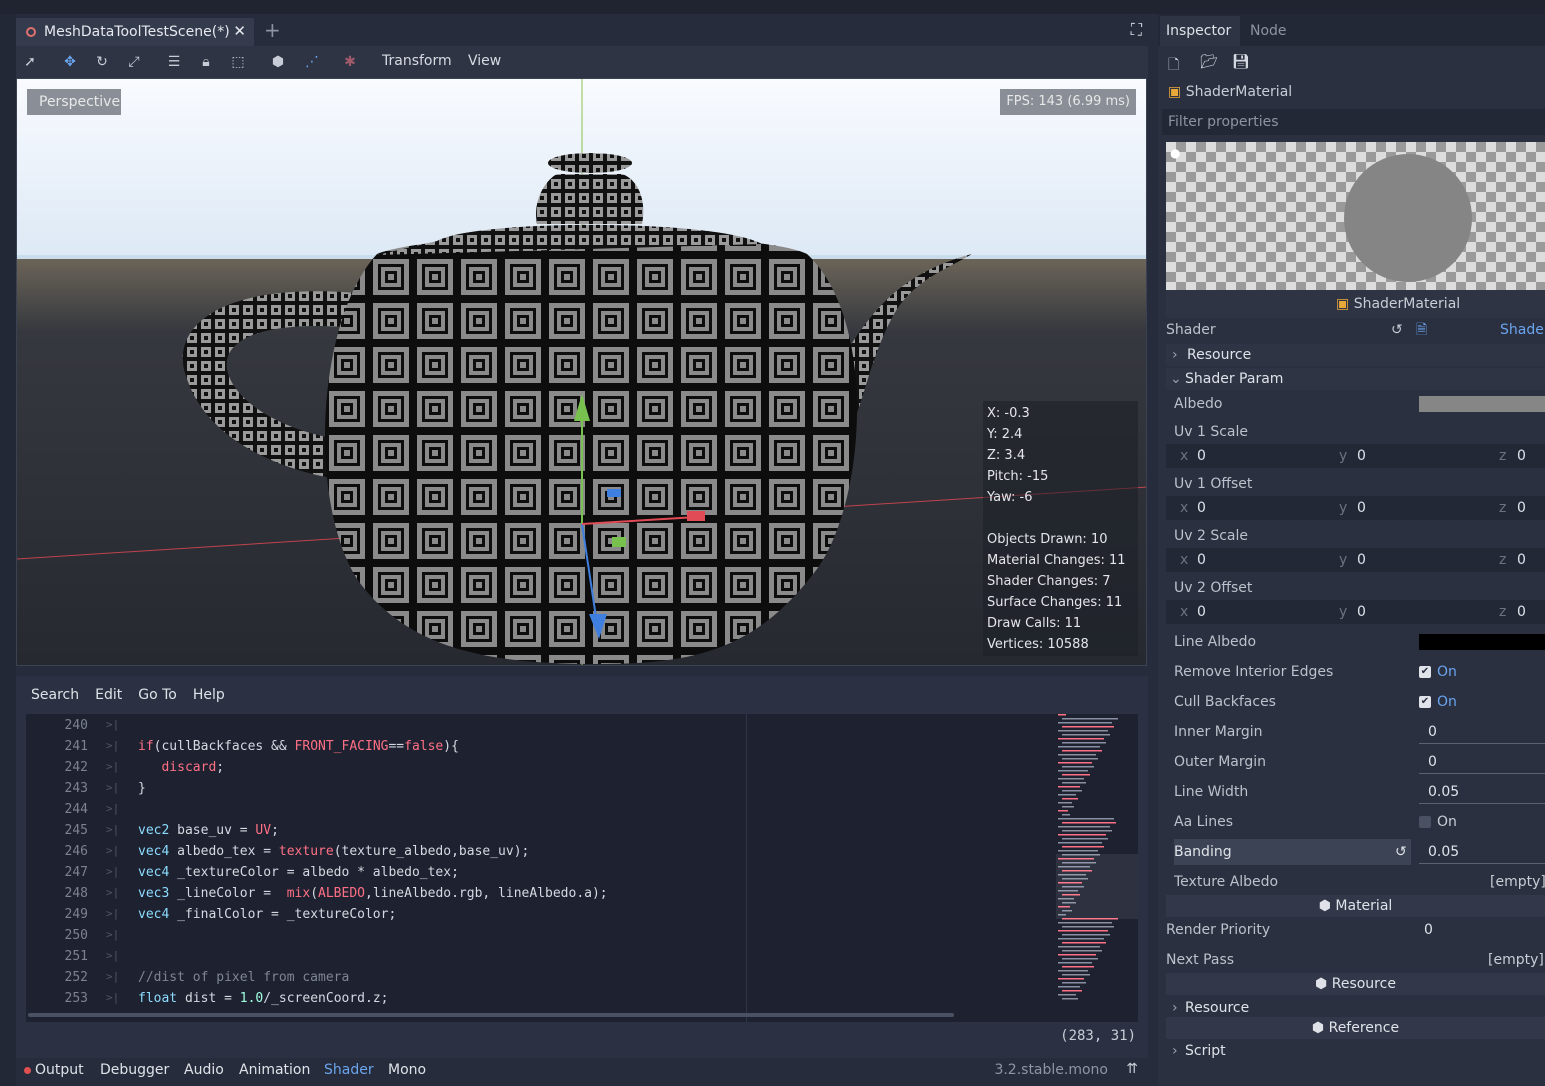 The height and width of the screenshot is (1086, 1545). Describe the element at coordinates (1355, 612) in the screenshot. I see `uv2-offset-field: x0 y0 z0` at that location.